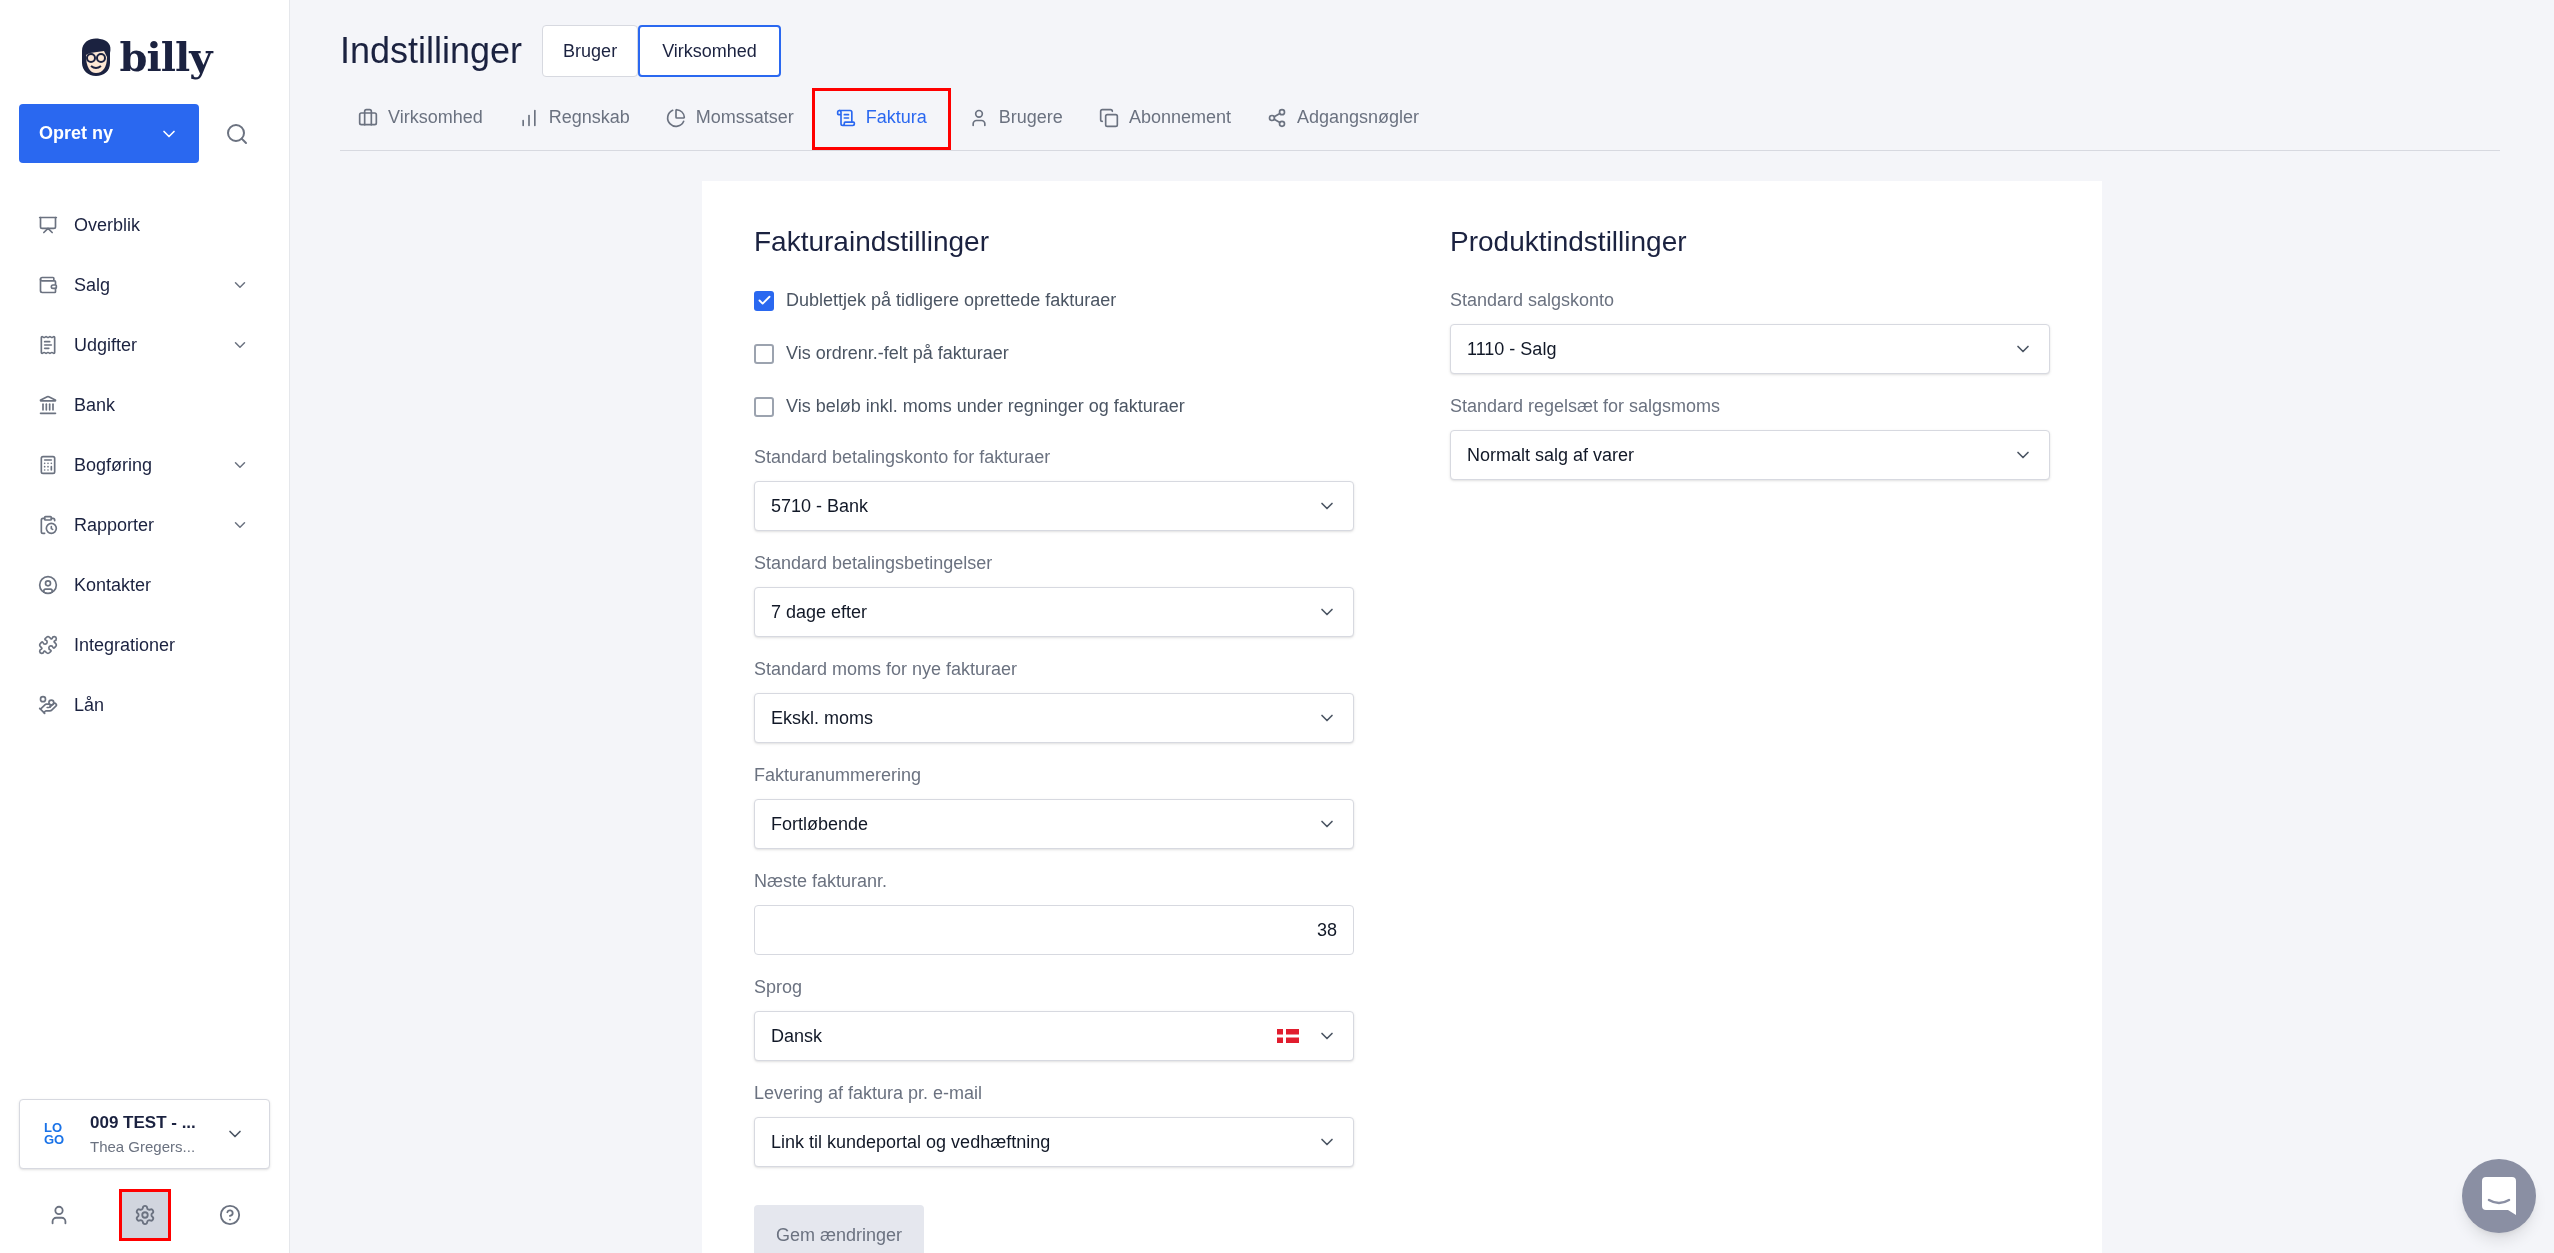 The image size is (2554, 1253). I want to click on select-field: Fortløbende, so click(1054, 824).